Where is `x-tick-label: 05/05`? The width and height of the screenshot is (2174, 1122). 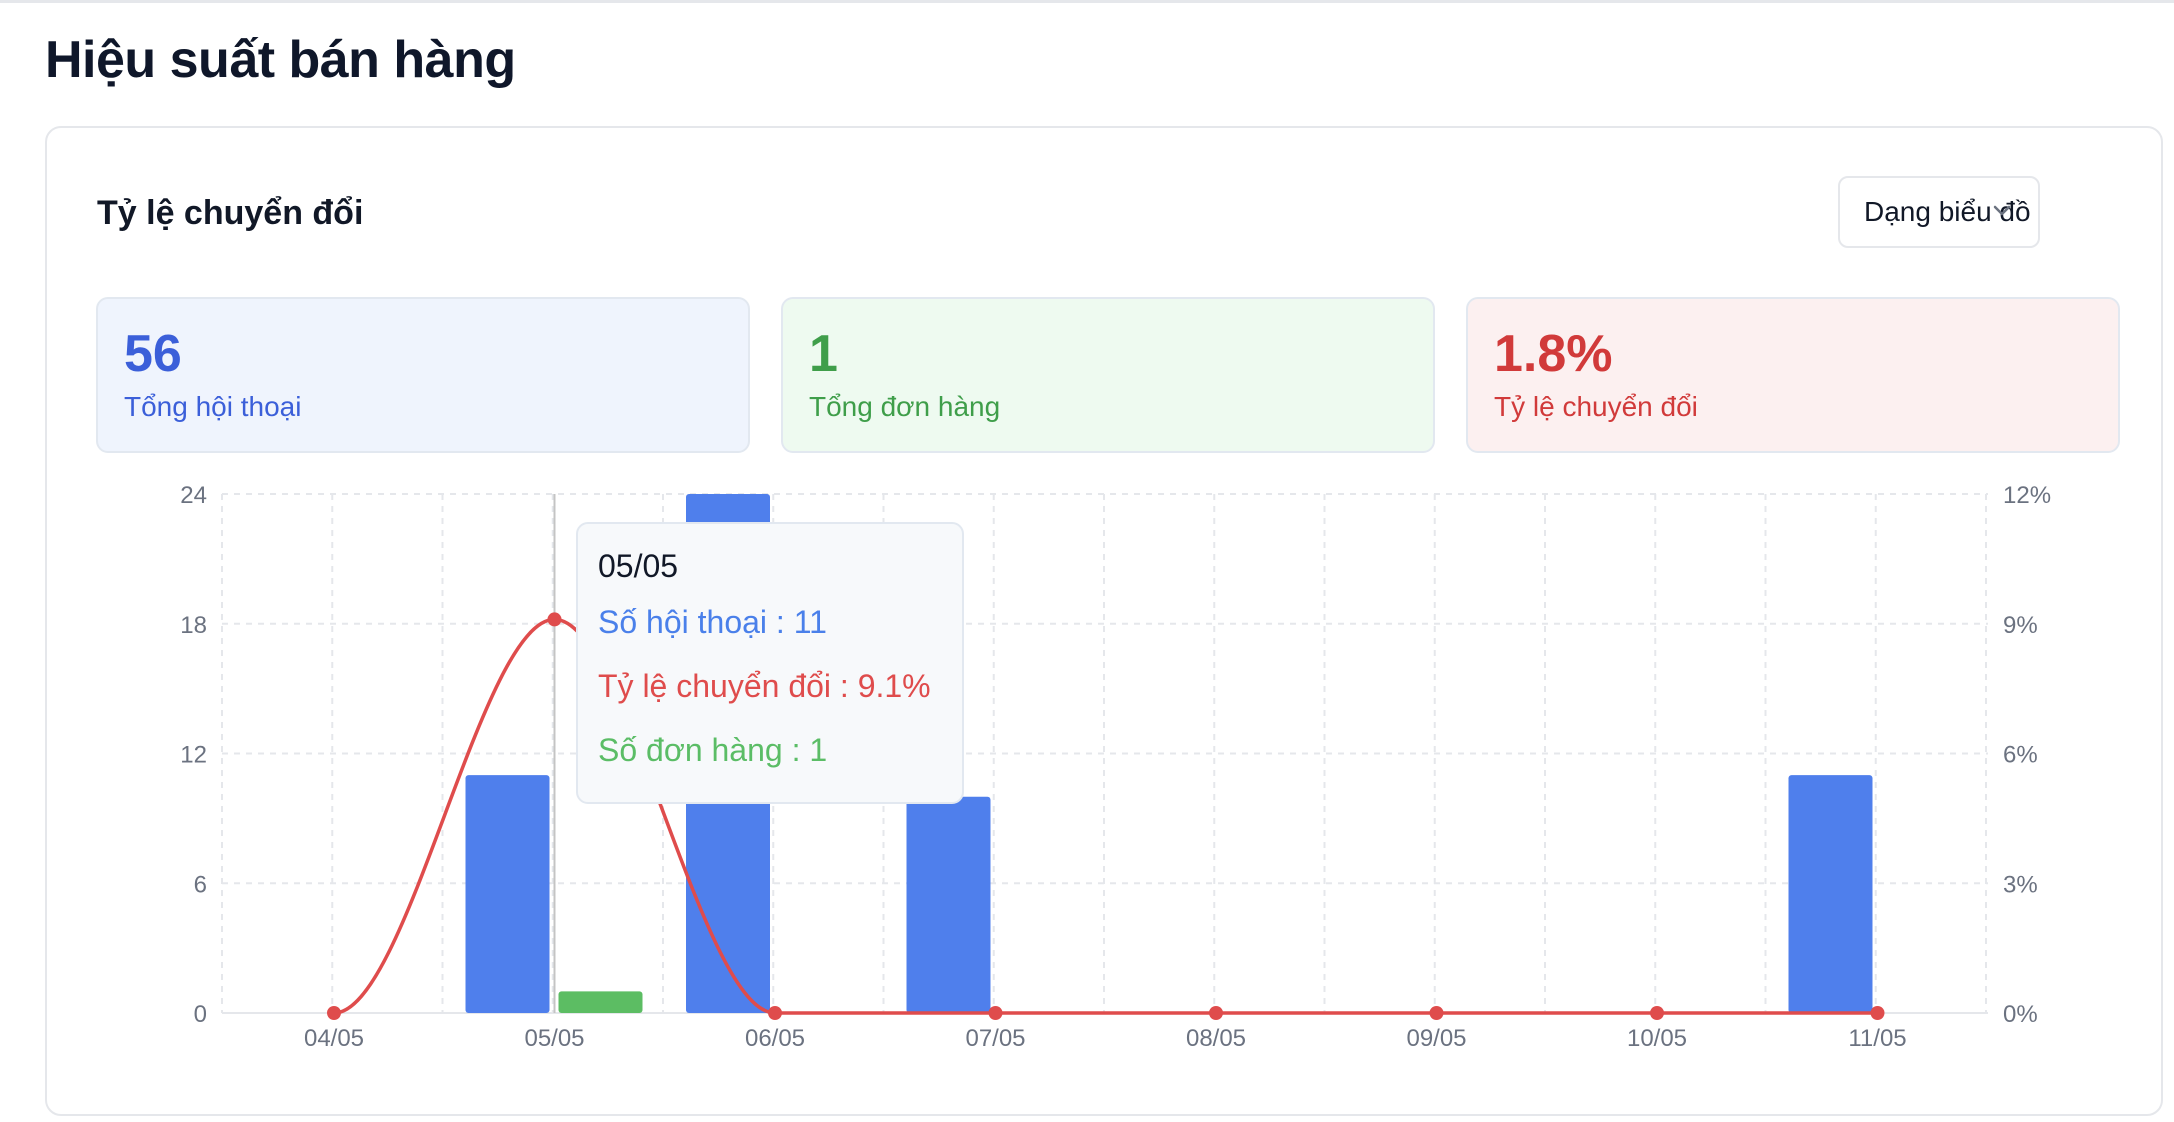 x-tick-label: 05/05 is located at coordinates (554, 1038).